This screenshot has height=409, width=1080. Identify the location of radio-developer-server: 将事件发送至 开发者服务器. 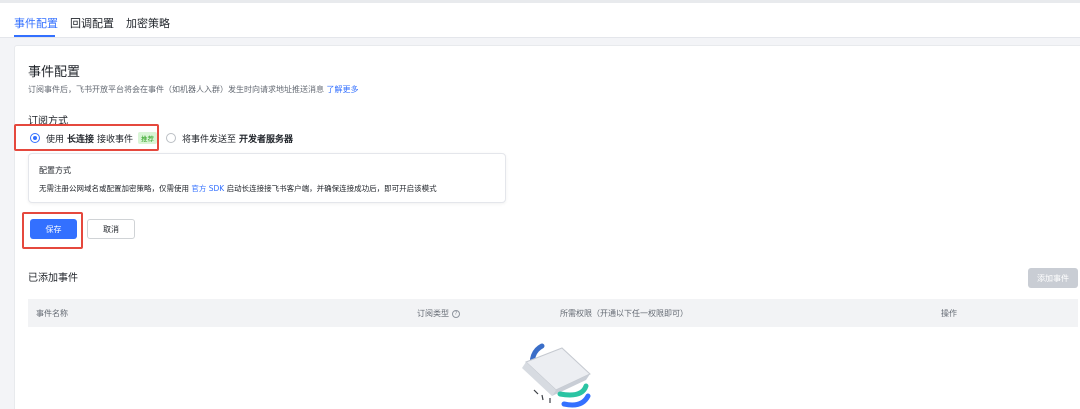
(231, 138).